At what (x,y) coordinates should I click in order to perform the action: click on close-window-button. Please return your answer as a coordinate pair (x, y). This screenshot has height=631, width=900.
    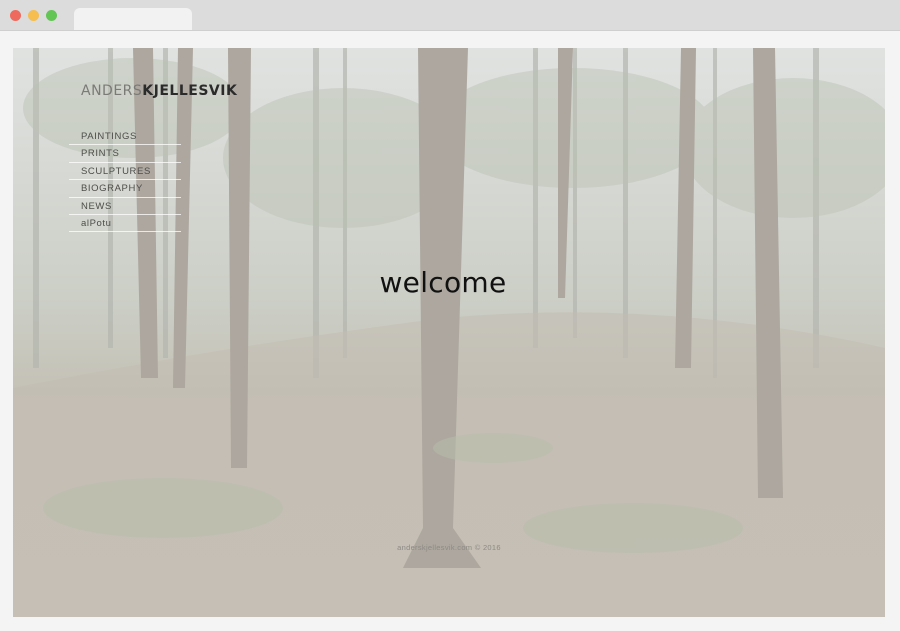
    Looking at the image, I should click on (15, 15).